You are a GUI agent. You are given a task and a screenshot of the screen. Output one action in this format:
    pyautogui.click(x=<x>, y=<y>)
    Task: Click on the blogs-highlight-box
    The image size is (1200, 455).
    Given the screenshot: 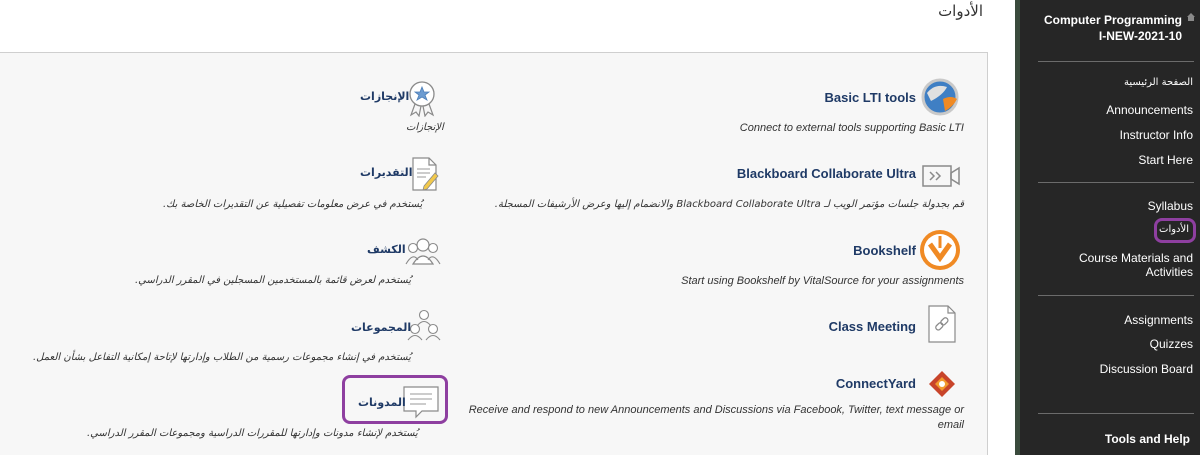 What is the action you would take?
    pyautogui.click(x=395, y=399)
    